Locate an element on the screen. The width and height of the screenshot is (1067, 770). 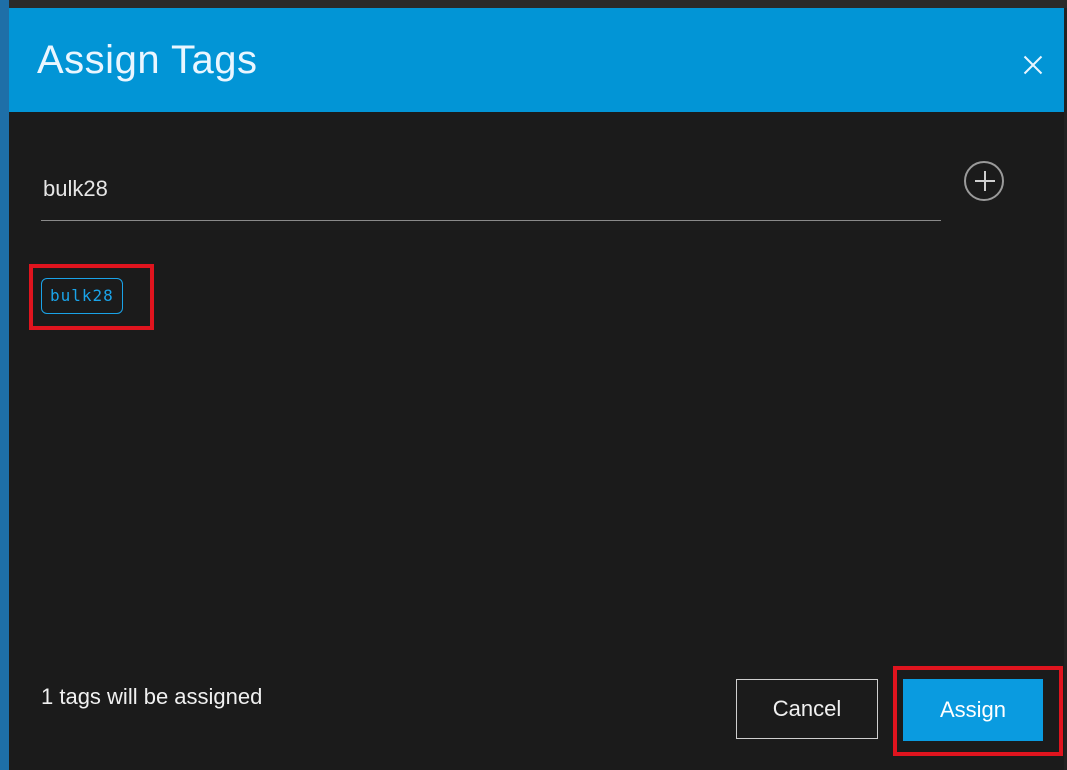
tag-input-container is located at coordinates (493, 189).